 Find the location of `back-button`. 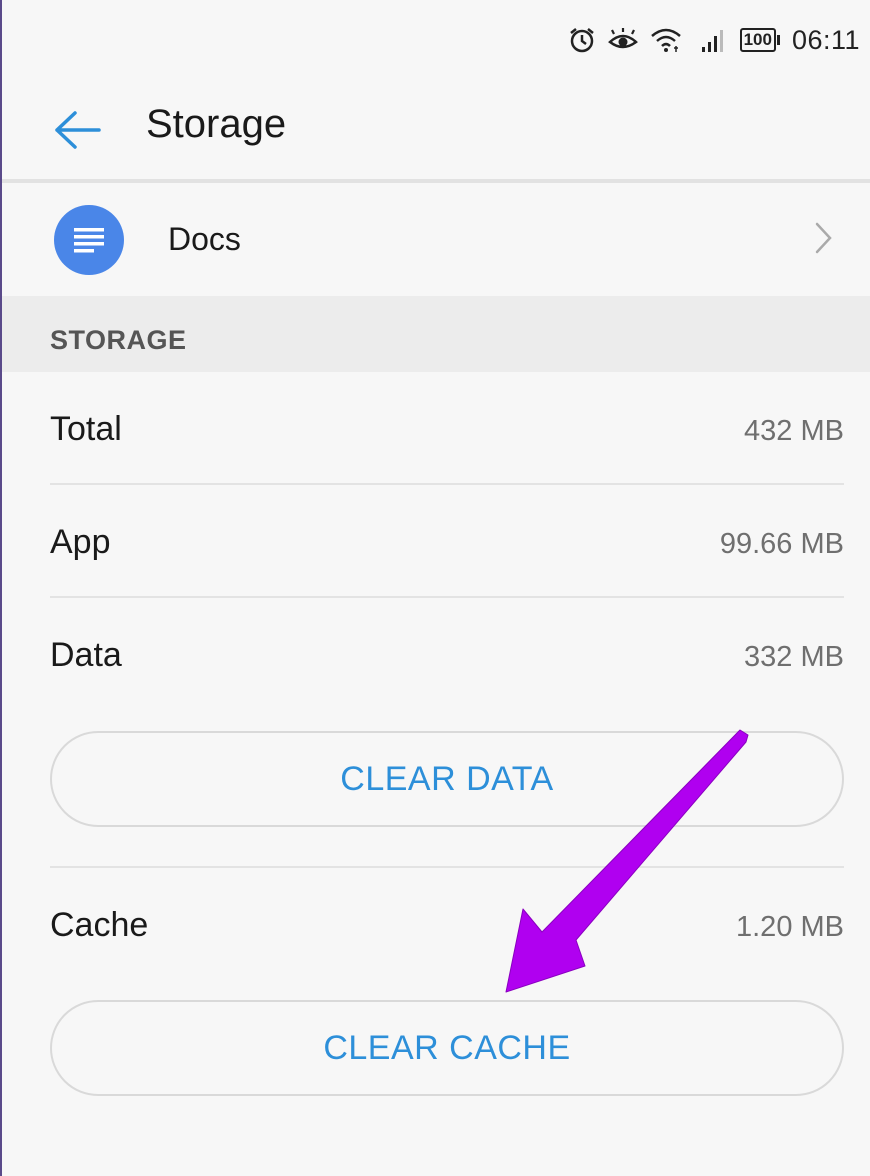

back-button is located at coordinates (77, 130).